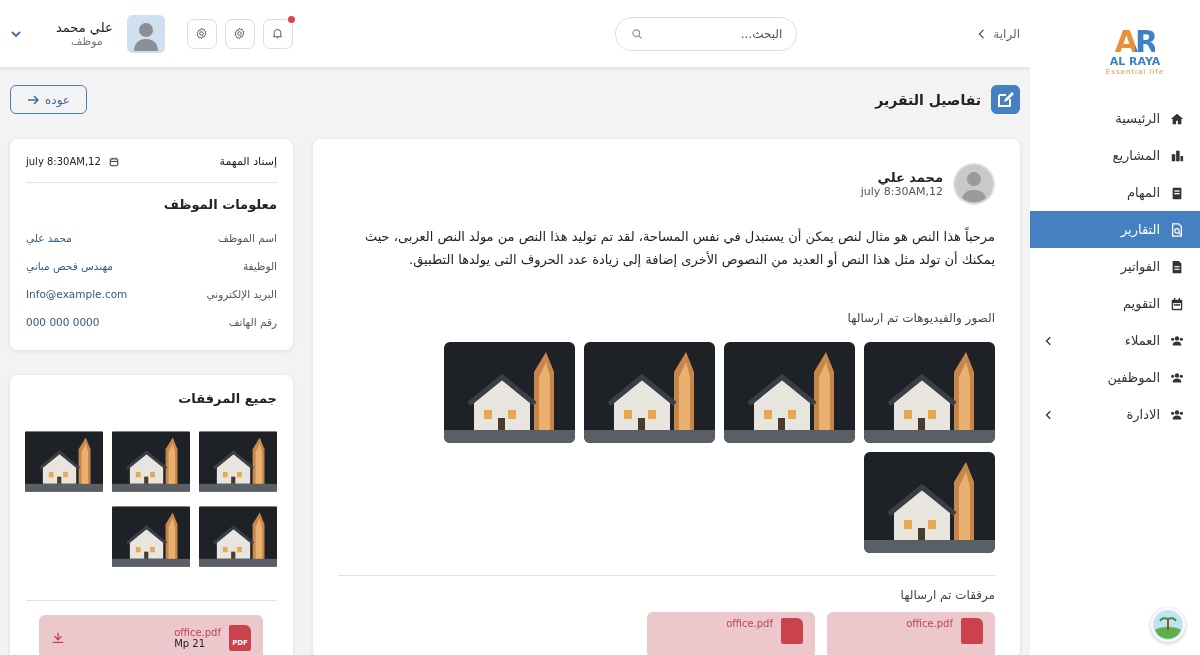 The image size is (1200, 655). Describe the element at coordinates (1177, 118) in the screenshot. I see `home-icon` at that location.